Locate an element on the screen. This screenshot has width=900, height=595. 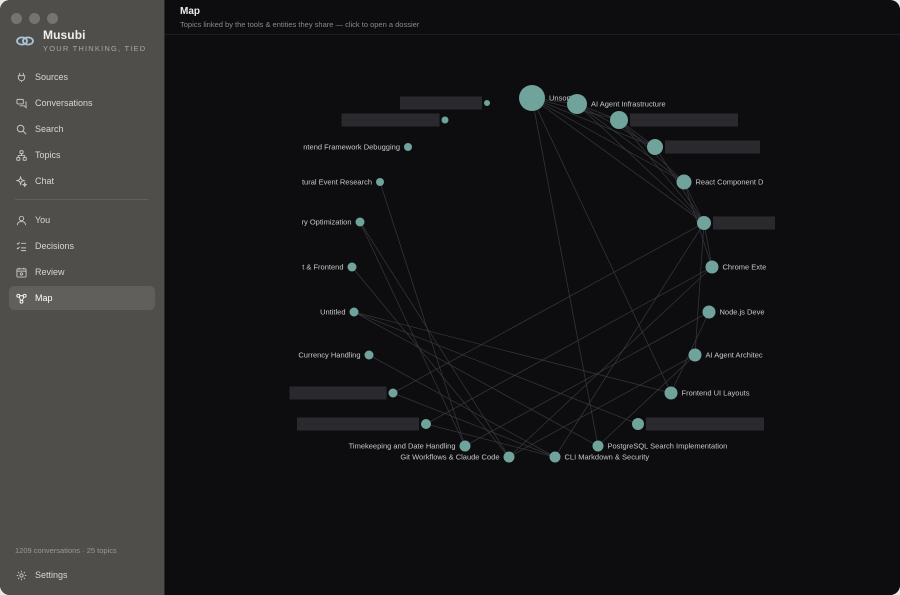
page-title: Map is located at coordinates (190, 11).